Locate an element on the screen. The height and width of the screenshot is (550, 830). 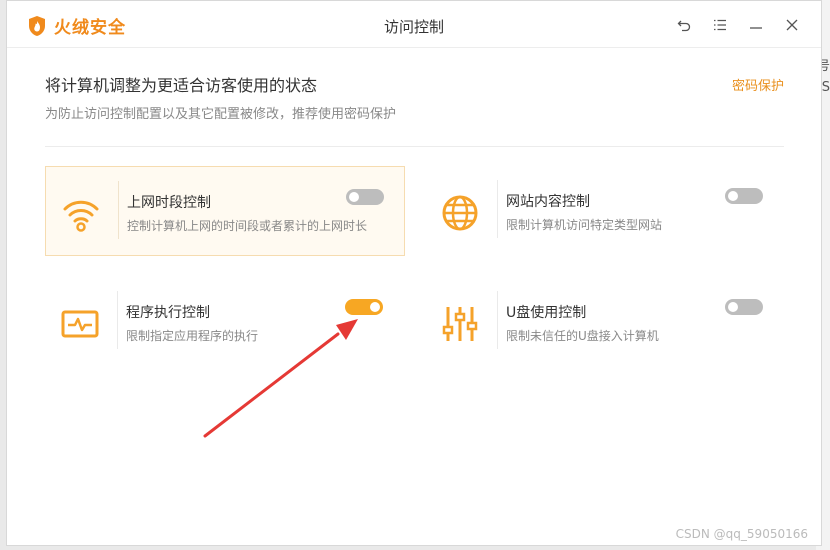
card-title: 网站内容控制 is located at coordinates (548, 202).